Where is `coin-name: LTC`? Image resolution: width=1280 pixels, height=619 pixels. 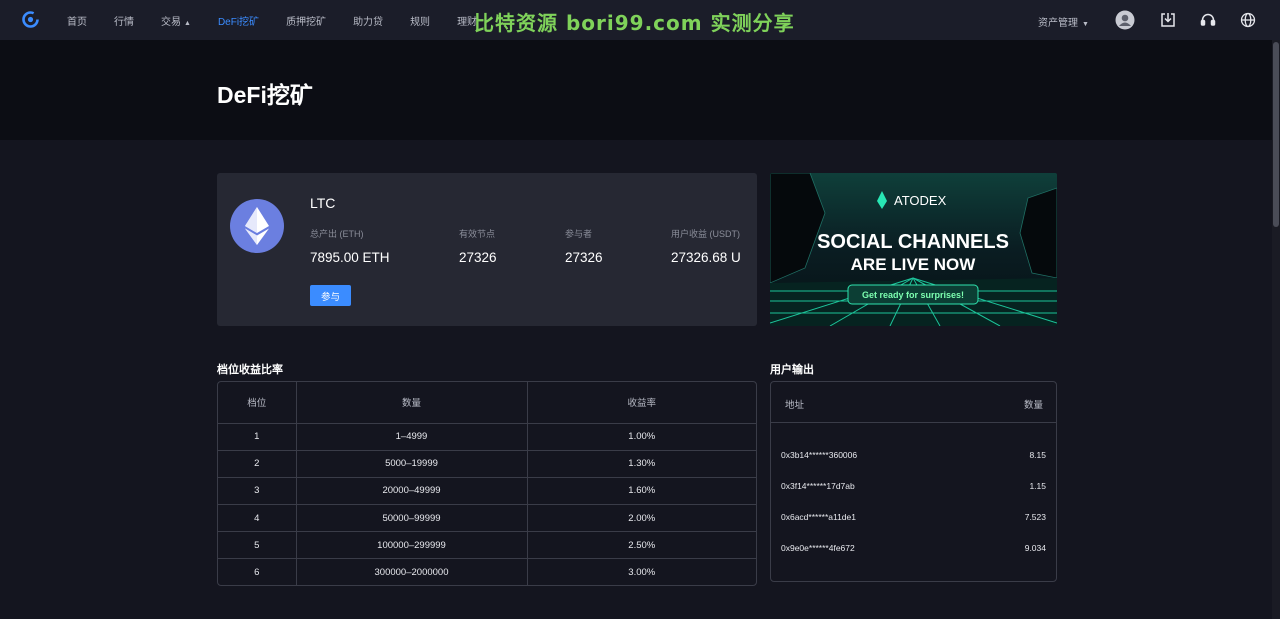 coin-name: LTC is located at coordinates (323, 203).